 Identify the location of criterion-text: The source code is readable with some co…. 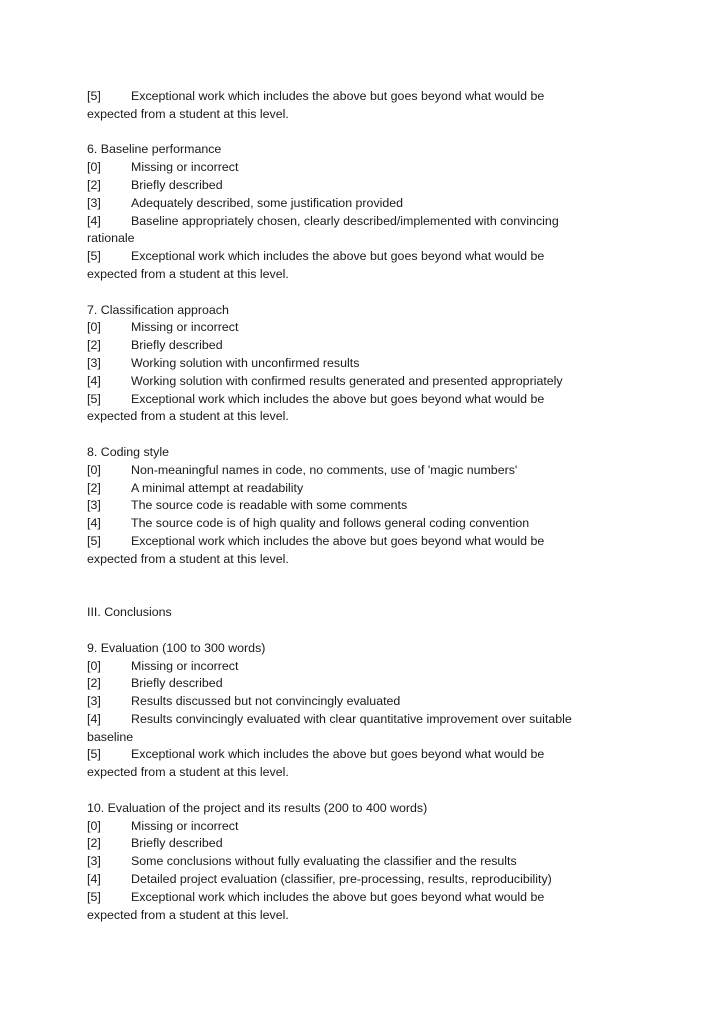
(269, 505).